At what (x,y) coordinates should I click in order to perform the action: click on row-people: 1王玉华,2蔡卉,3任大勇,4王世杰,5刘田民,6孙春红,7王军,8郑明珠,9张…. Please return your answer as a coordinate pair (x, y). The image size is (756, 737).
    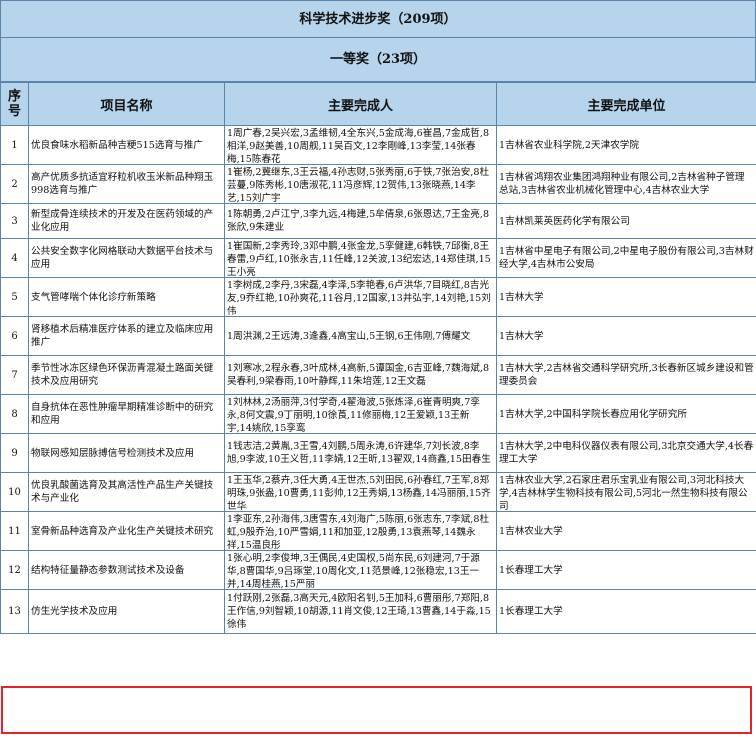
    Looking at the image, I should click on (360, 492).